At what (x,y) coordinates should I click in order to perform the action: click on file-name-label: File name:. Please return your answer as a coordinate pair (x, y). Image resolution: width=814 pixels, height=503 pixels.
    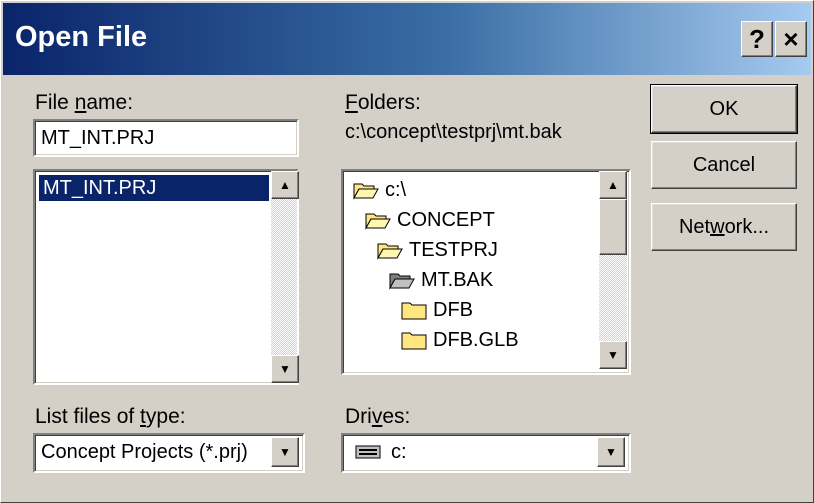
    Looking at the image, I should click on (84, 102).